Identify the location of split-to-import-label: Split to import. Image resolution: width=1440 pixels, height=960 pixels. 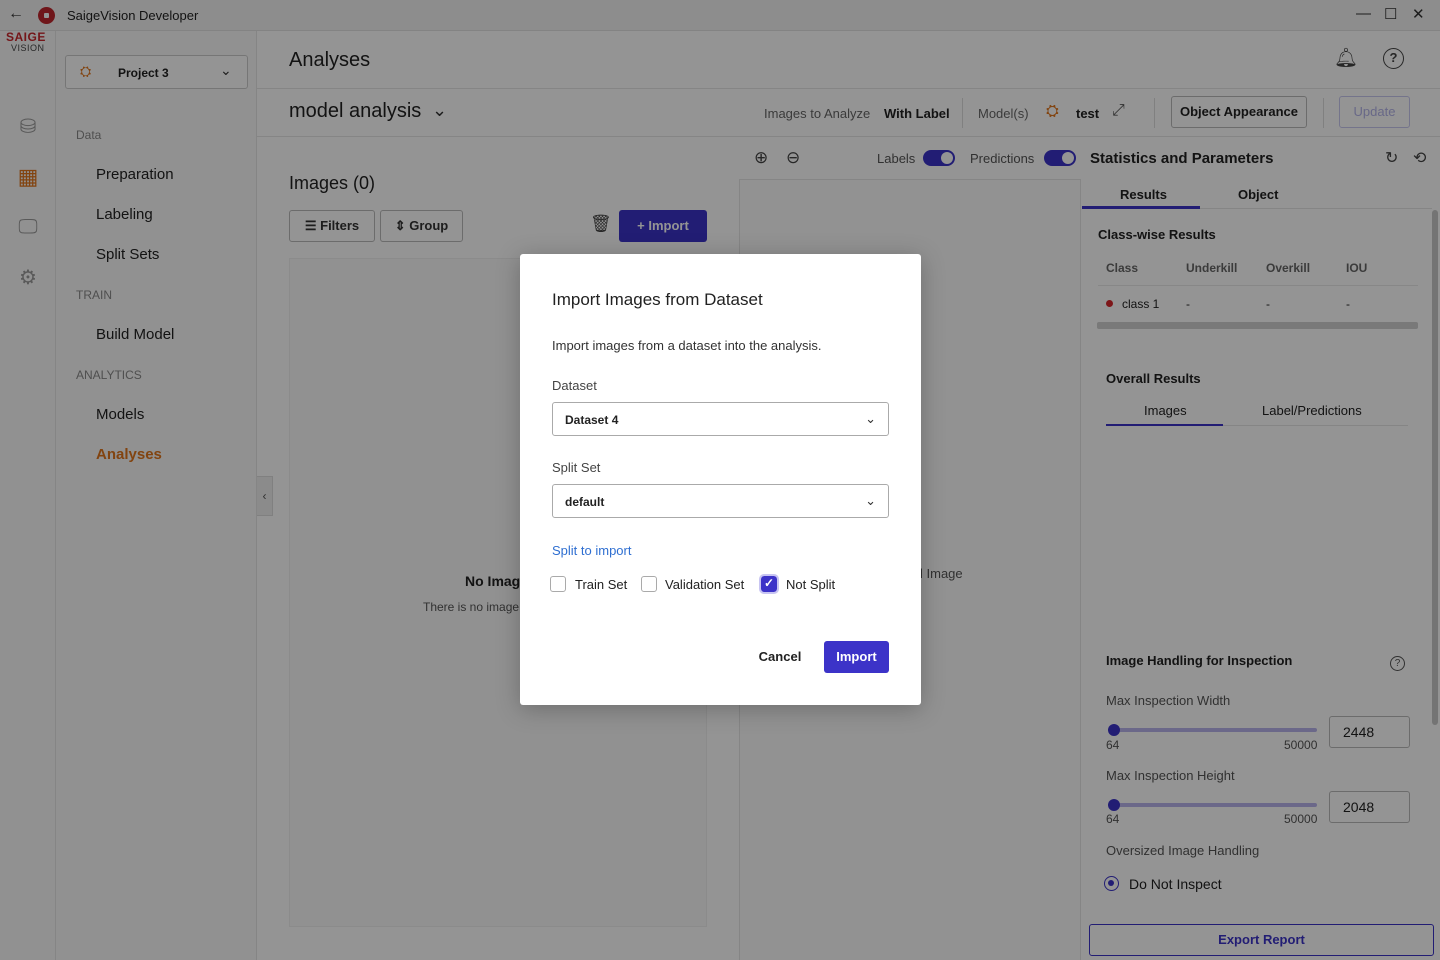
(592, 550).